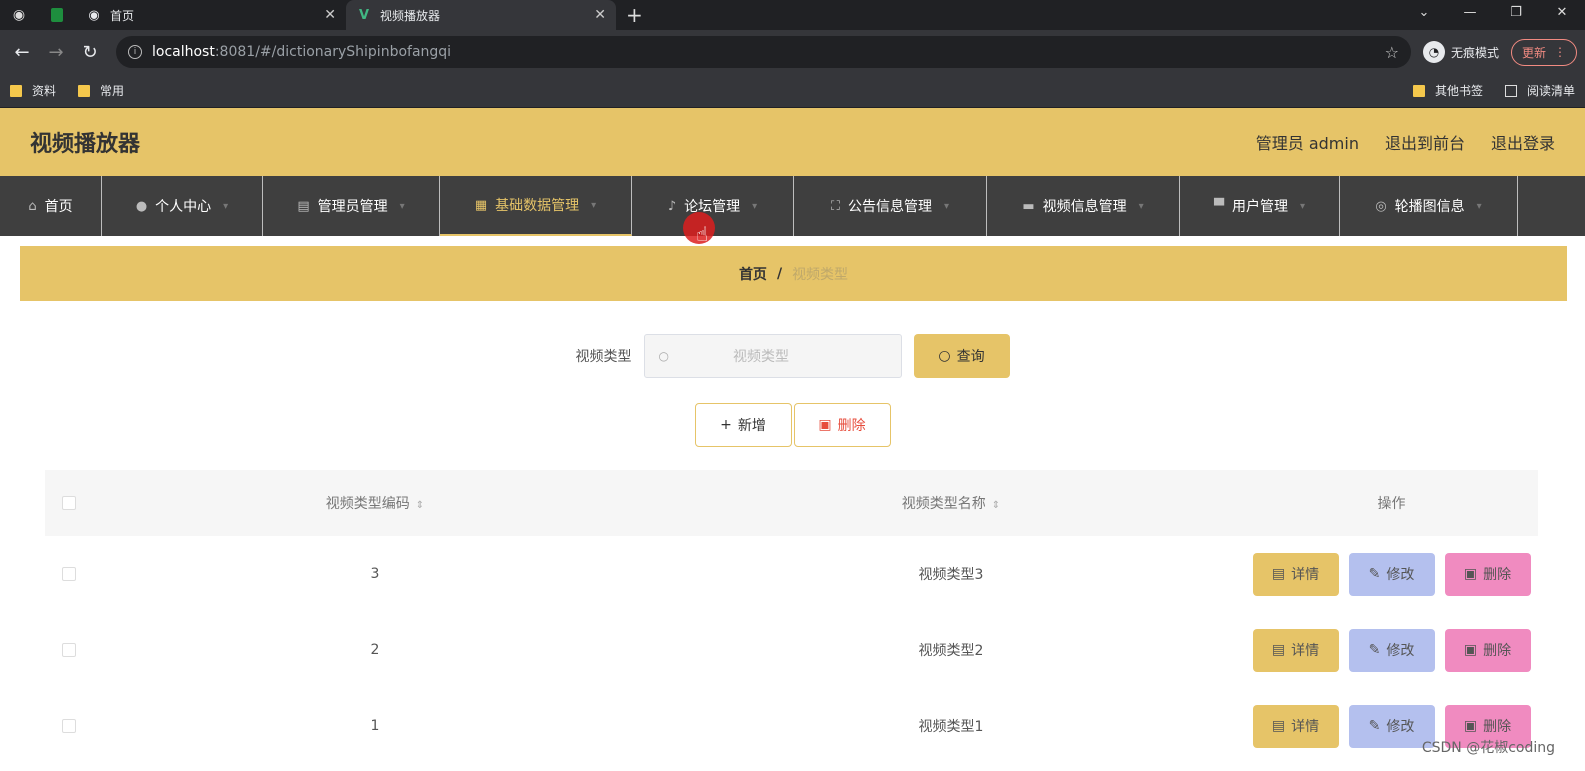 Image resolution: width=1585 pixels, height=771 pixels. Describe the element at coordinates (182, 206) in the screenshot. I see `nav-personal-center: ● 个人中心 ▾` at that location.